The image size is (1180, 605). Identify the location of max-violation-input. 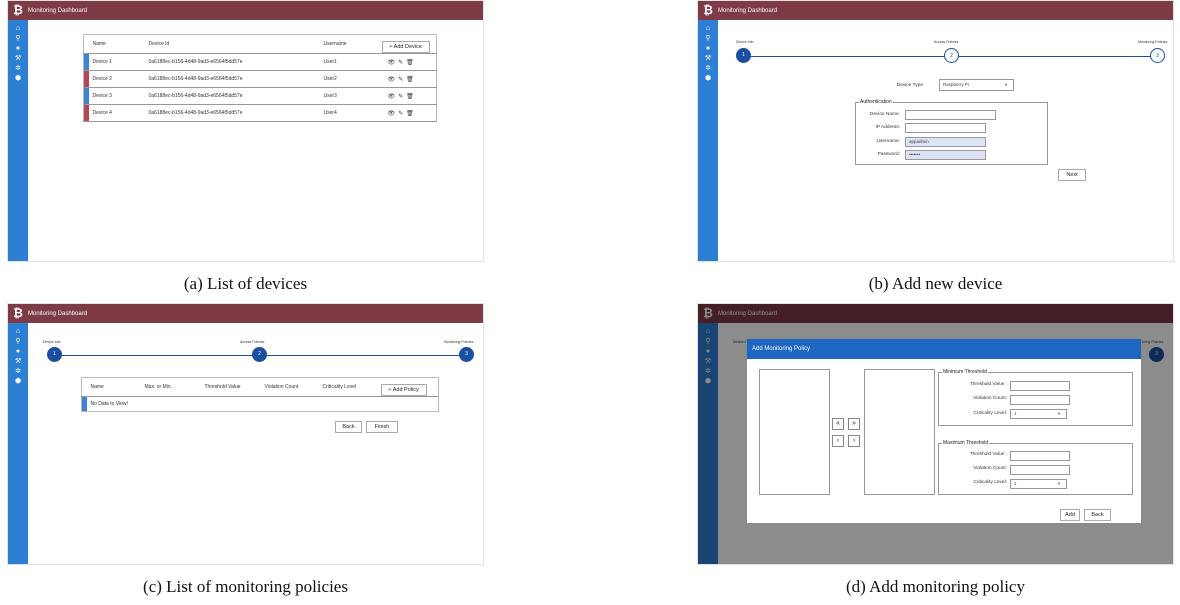
(1040, 470).